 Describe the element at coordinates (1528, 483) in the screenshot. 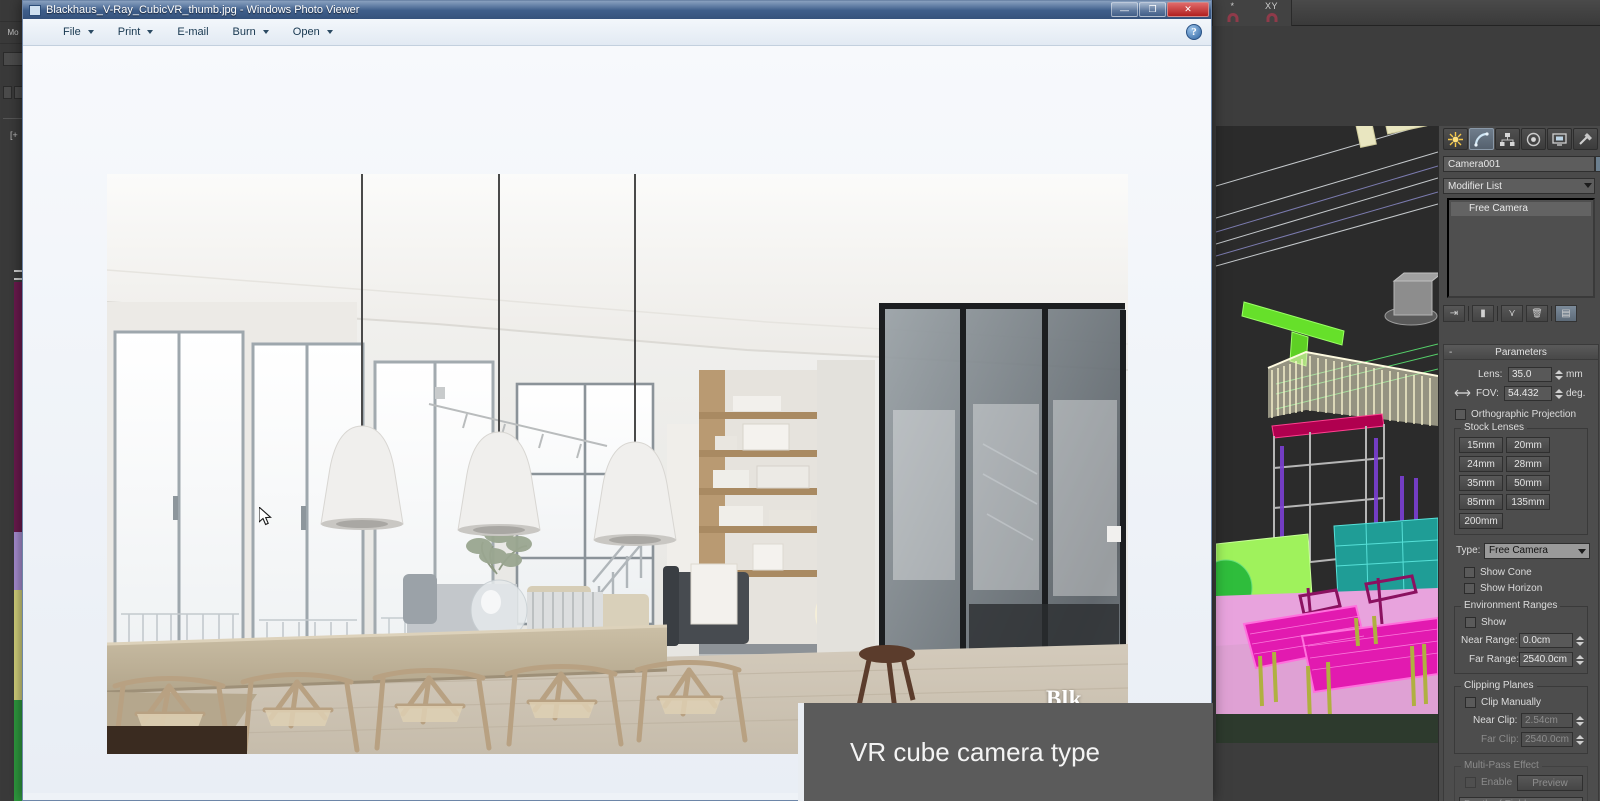

I see `stock-lens-50mm: 50mm` at that location.